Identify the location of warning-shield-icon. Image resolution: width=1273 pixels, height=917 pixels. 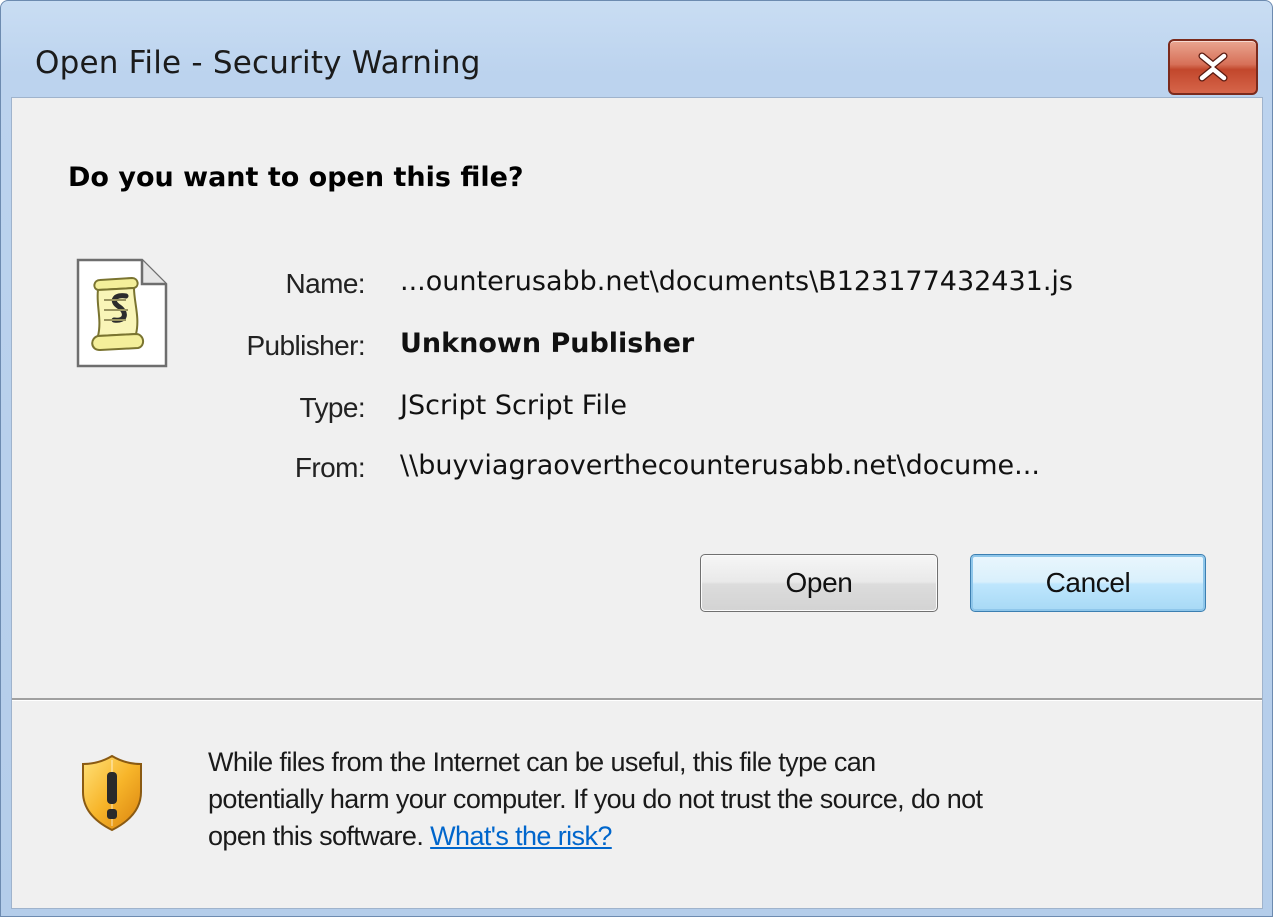
(112, 793).